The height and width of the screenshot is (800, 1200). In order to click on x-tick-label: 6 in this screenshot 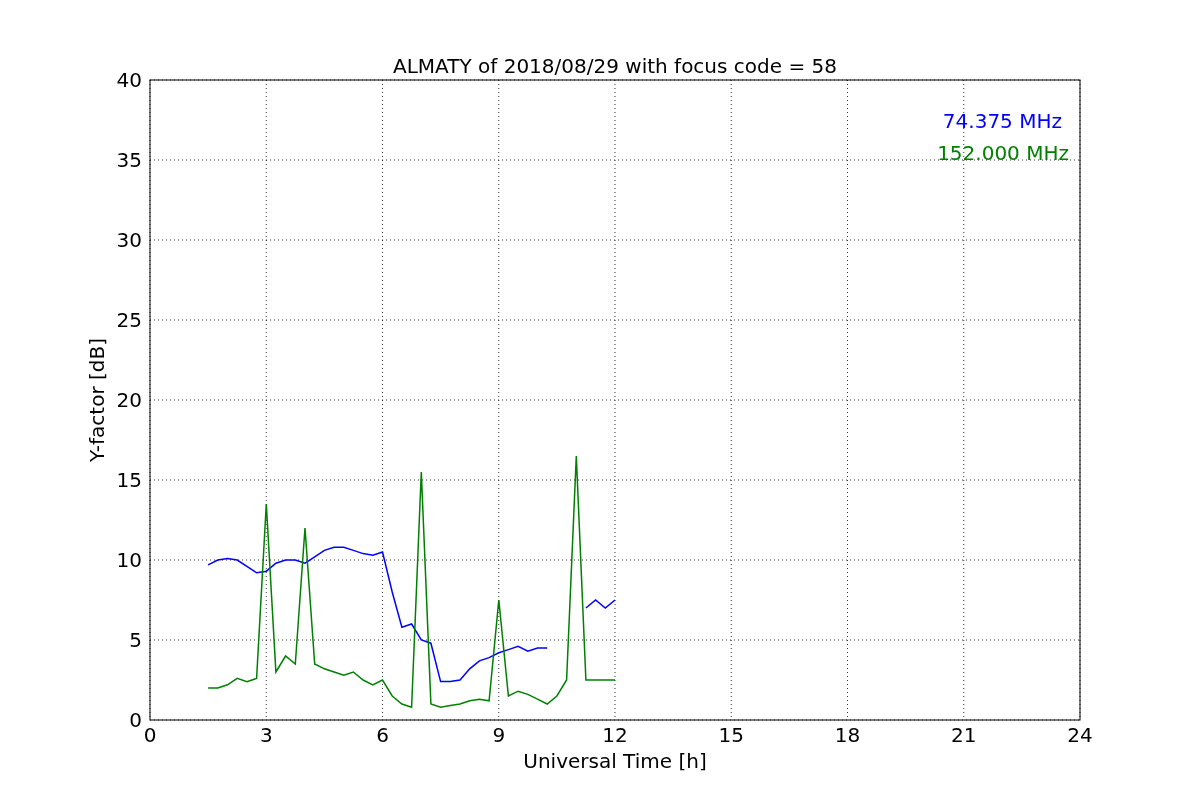, I will do `click(382, 735)`.